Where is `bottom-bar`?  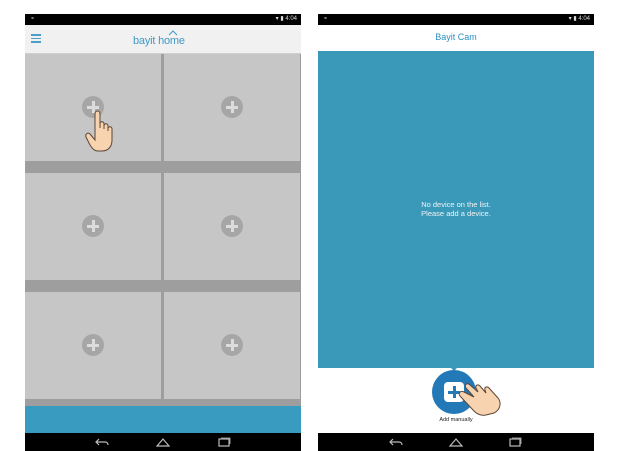
bottom-bar is located at coordinates (163, 419).